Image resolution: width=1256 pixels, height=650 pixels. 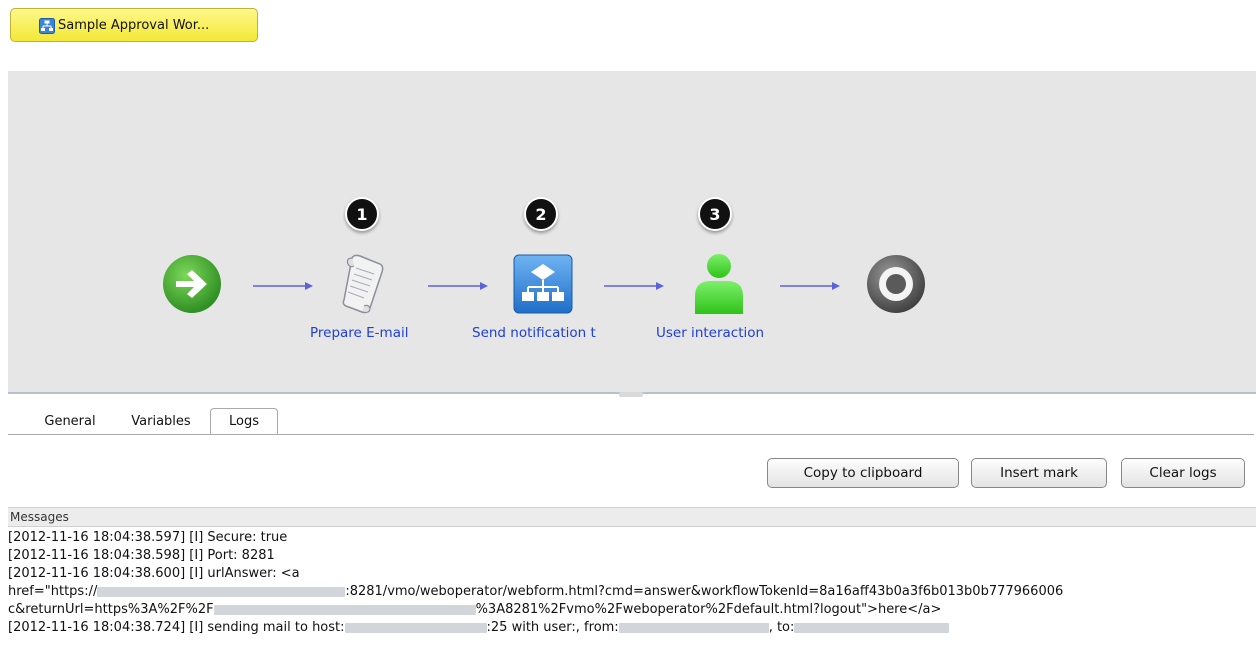 I want to click on node-label-user-interaction: User interaction, so click(x=710, y=333).